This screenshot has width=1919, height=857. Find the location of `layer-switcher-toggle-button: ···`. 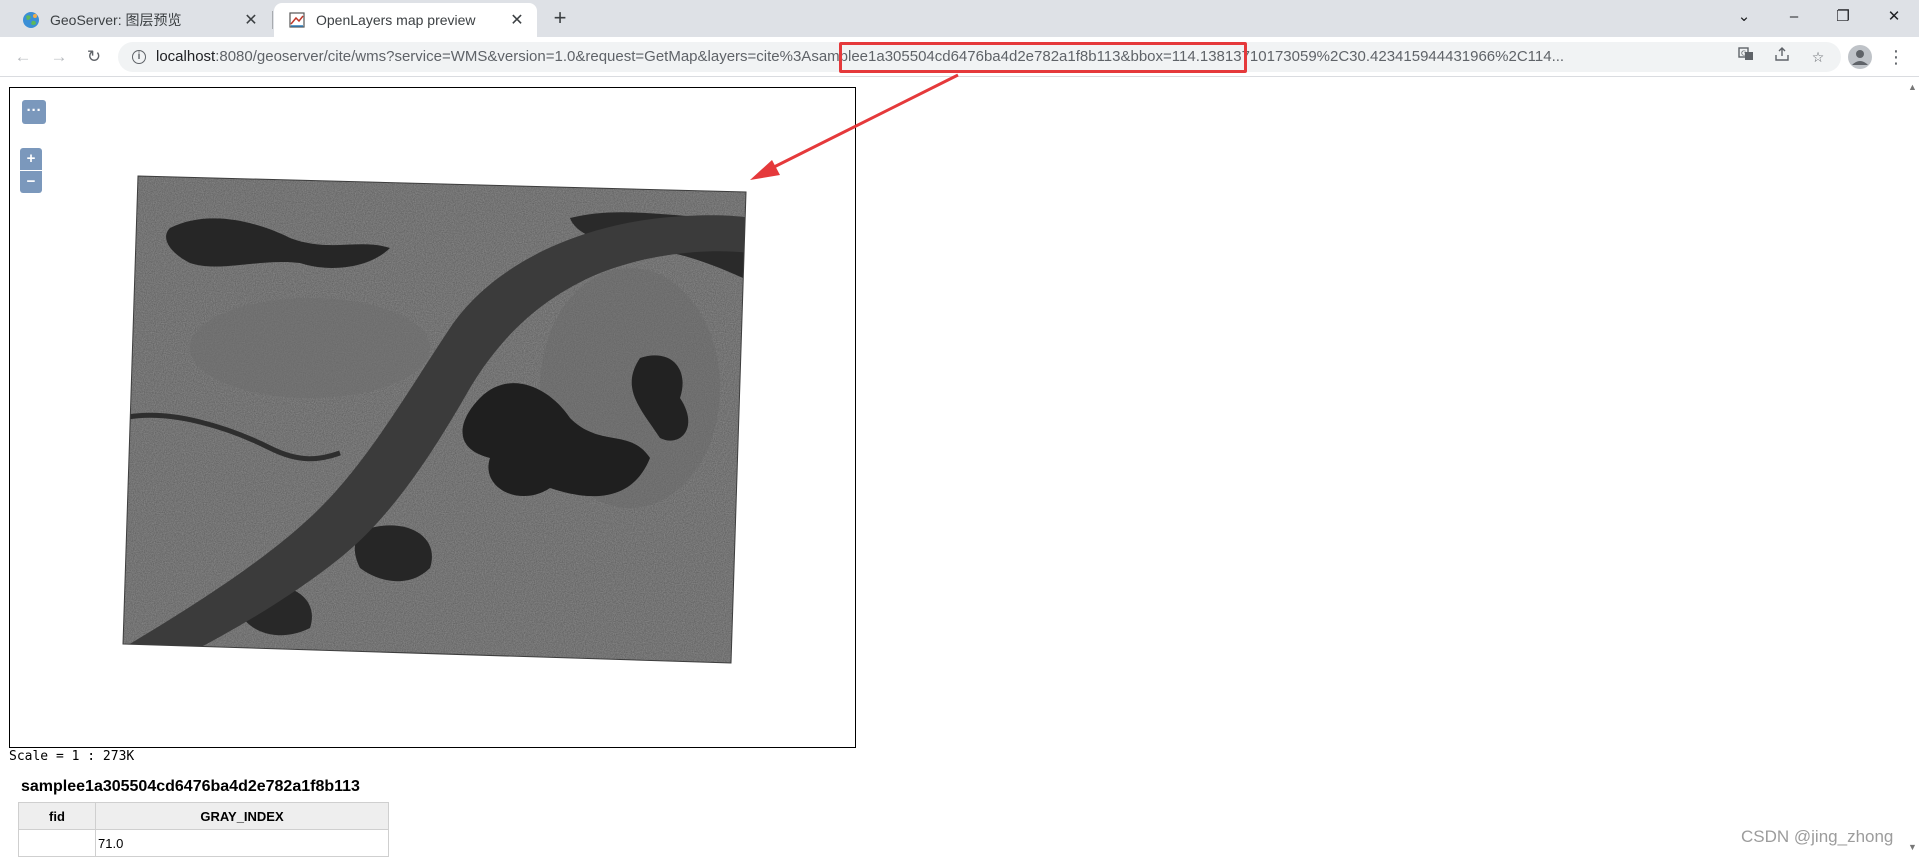

layer-switcher-toggle-button: ··· is located at coordinates (34, 112).